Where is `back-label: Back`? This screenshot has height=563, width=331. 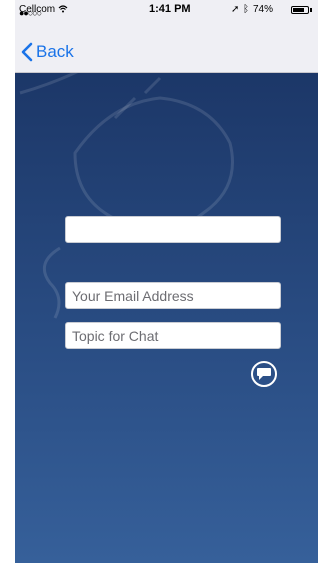
back-label: Back is located at coordinates (55, 51).